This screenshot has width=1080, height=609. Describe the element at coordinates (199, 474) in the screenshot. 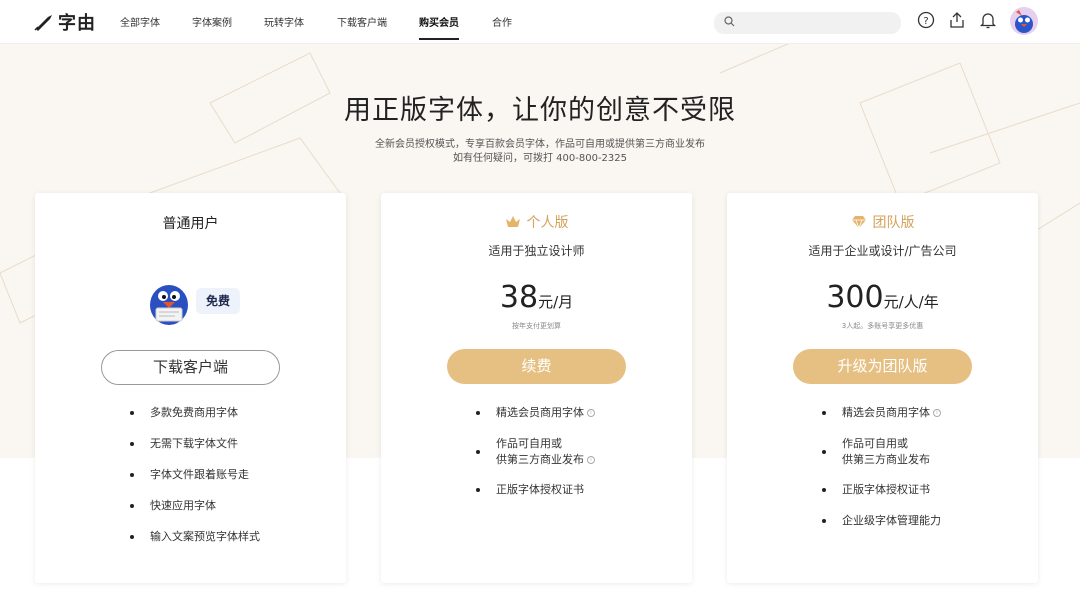

I see `feature-item: 字体文件跟着账号走` at that location.